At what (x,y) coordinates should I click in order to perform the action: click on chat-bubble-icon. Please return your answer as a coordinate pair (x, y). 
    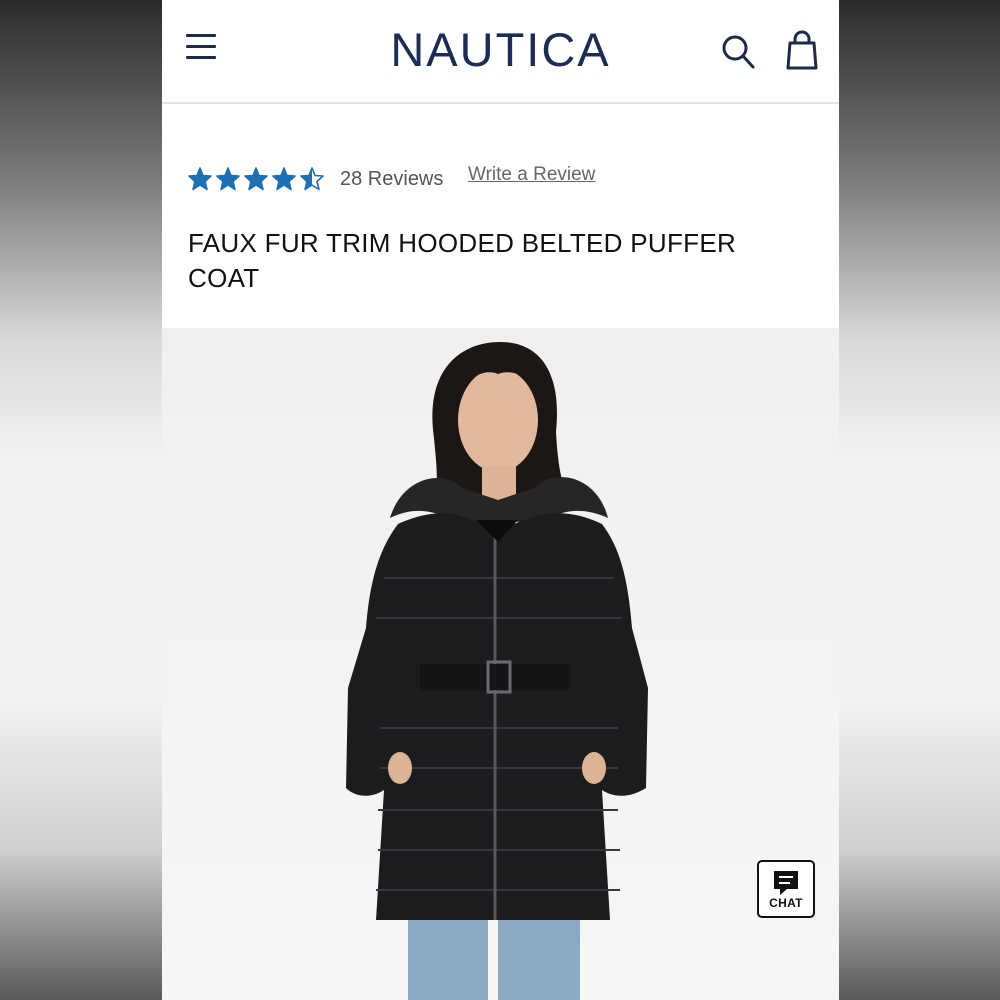
    Looking at the image, I should click on (786, 883).